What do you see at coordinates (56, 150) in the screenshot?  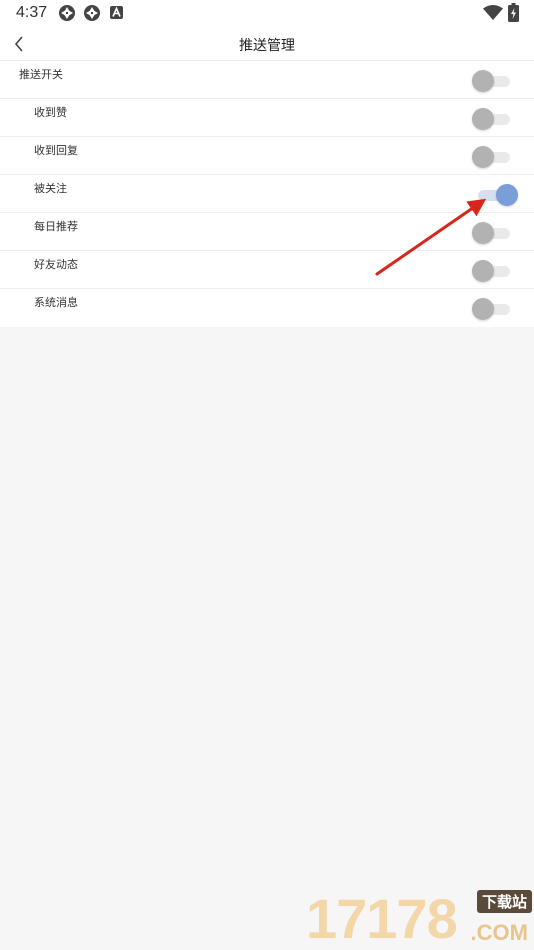 I see `setting-label: 收到回复` at bounding box center [56, 150].